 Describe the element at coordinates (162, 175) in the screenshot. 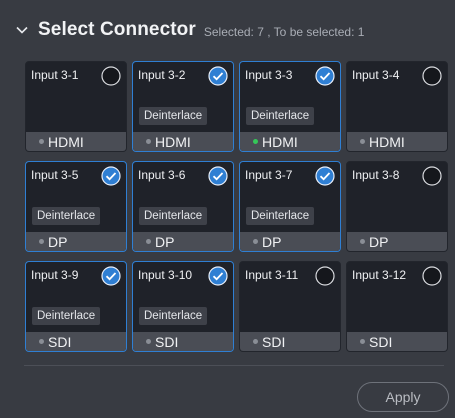

I see `connector-name: Input 3-6` at that location.